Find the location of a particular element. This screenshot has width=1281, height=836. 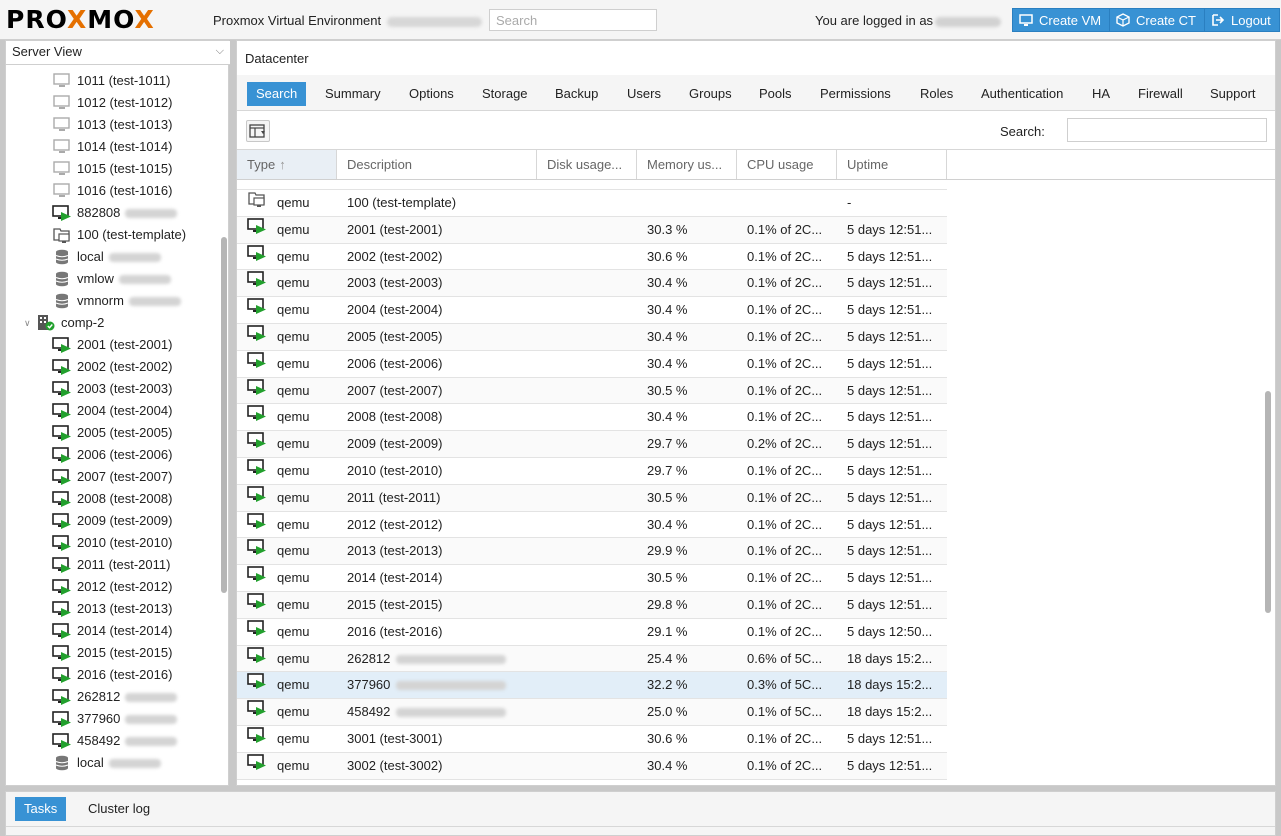

tree-item: 2006 (test-2006) is located at coordinates (112, 455).